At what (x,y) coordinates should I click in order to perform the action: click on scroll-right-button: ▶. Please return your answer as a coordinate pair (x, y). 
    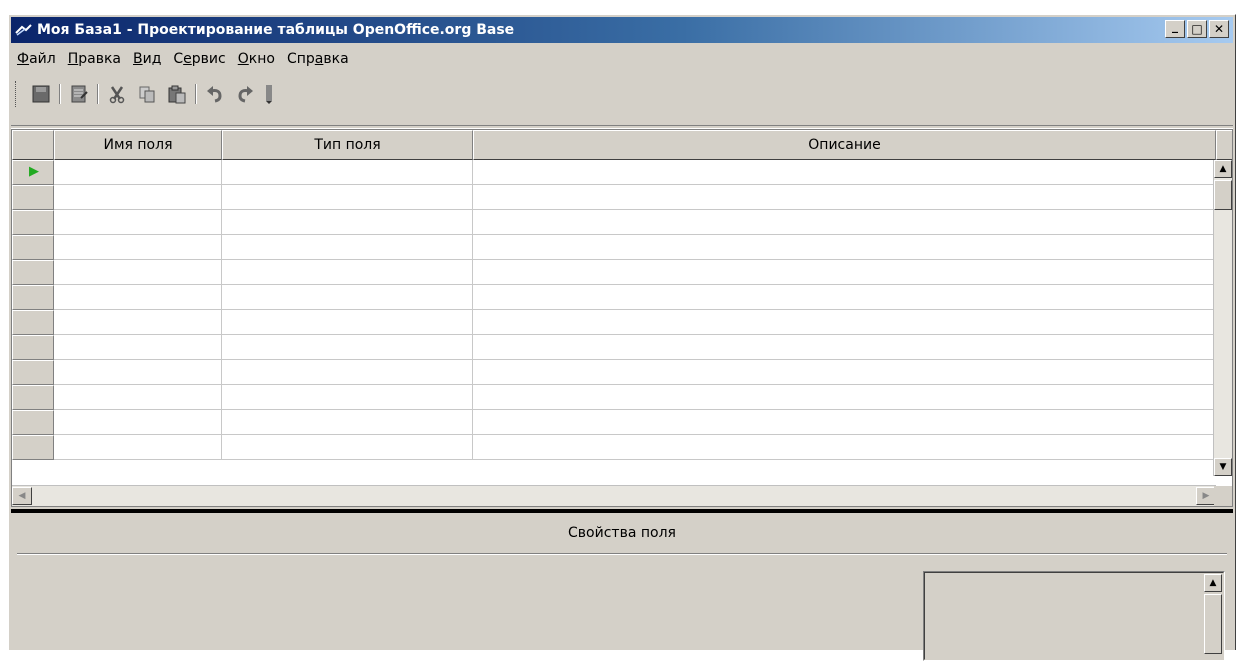
    Looking at the image, I should click on (1206, 496).